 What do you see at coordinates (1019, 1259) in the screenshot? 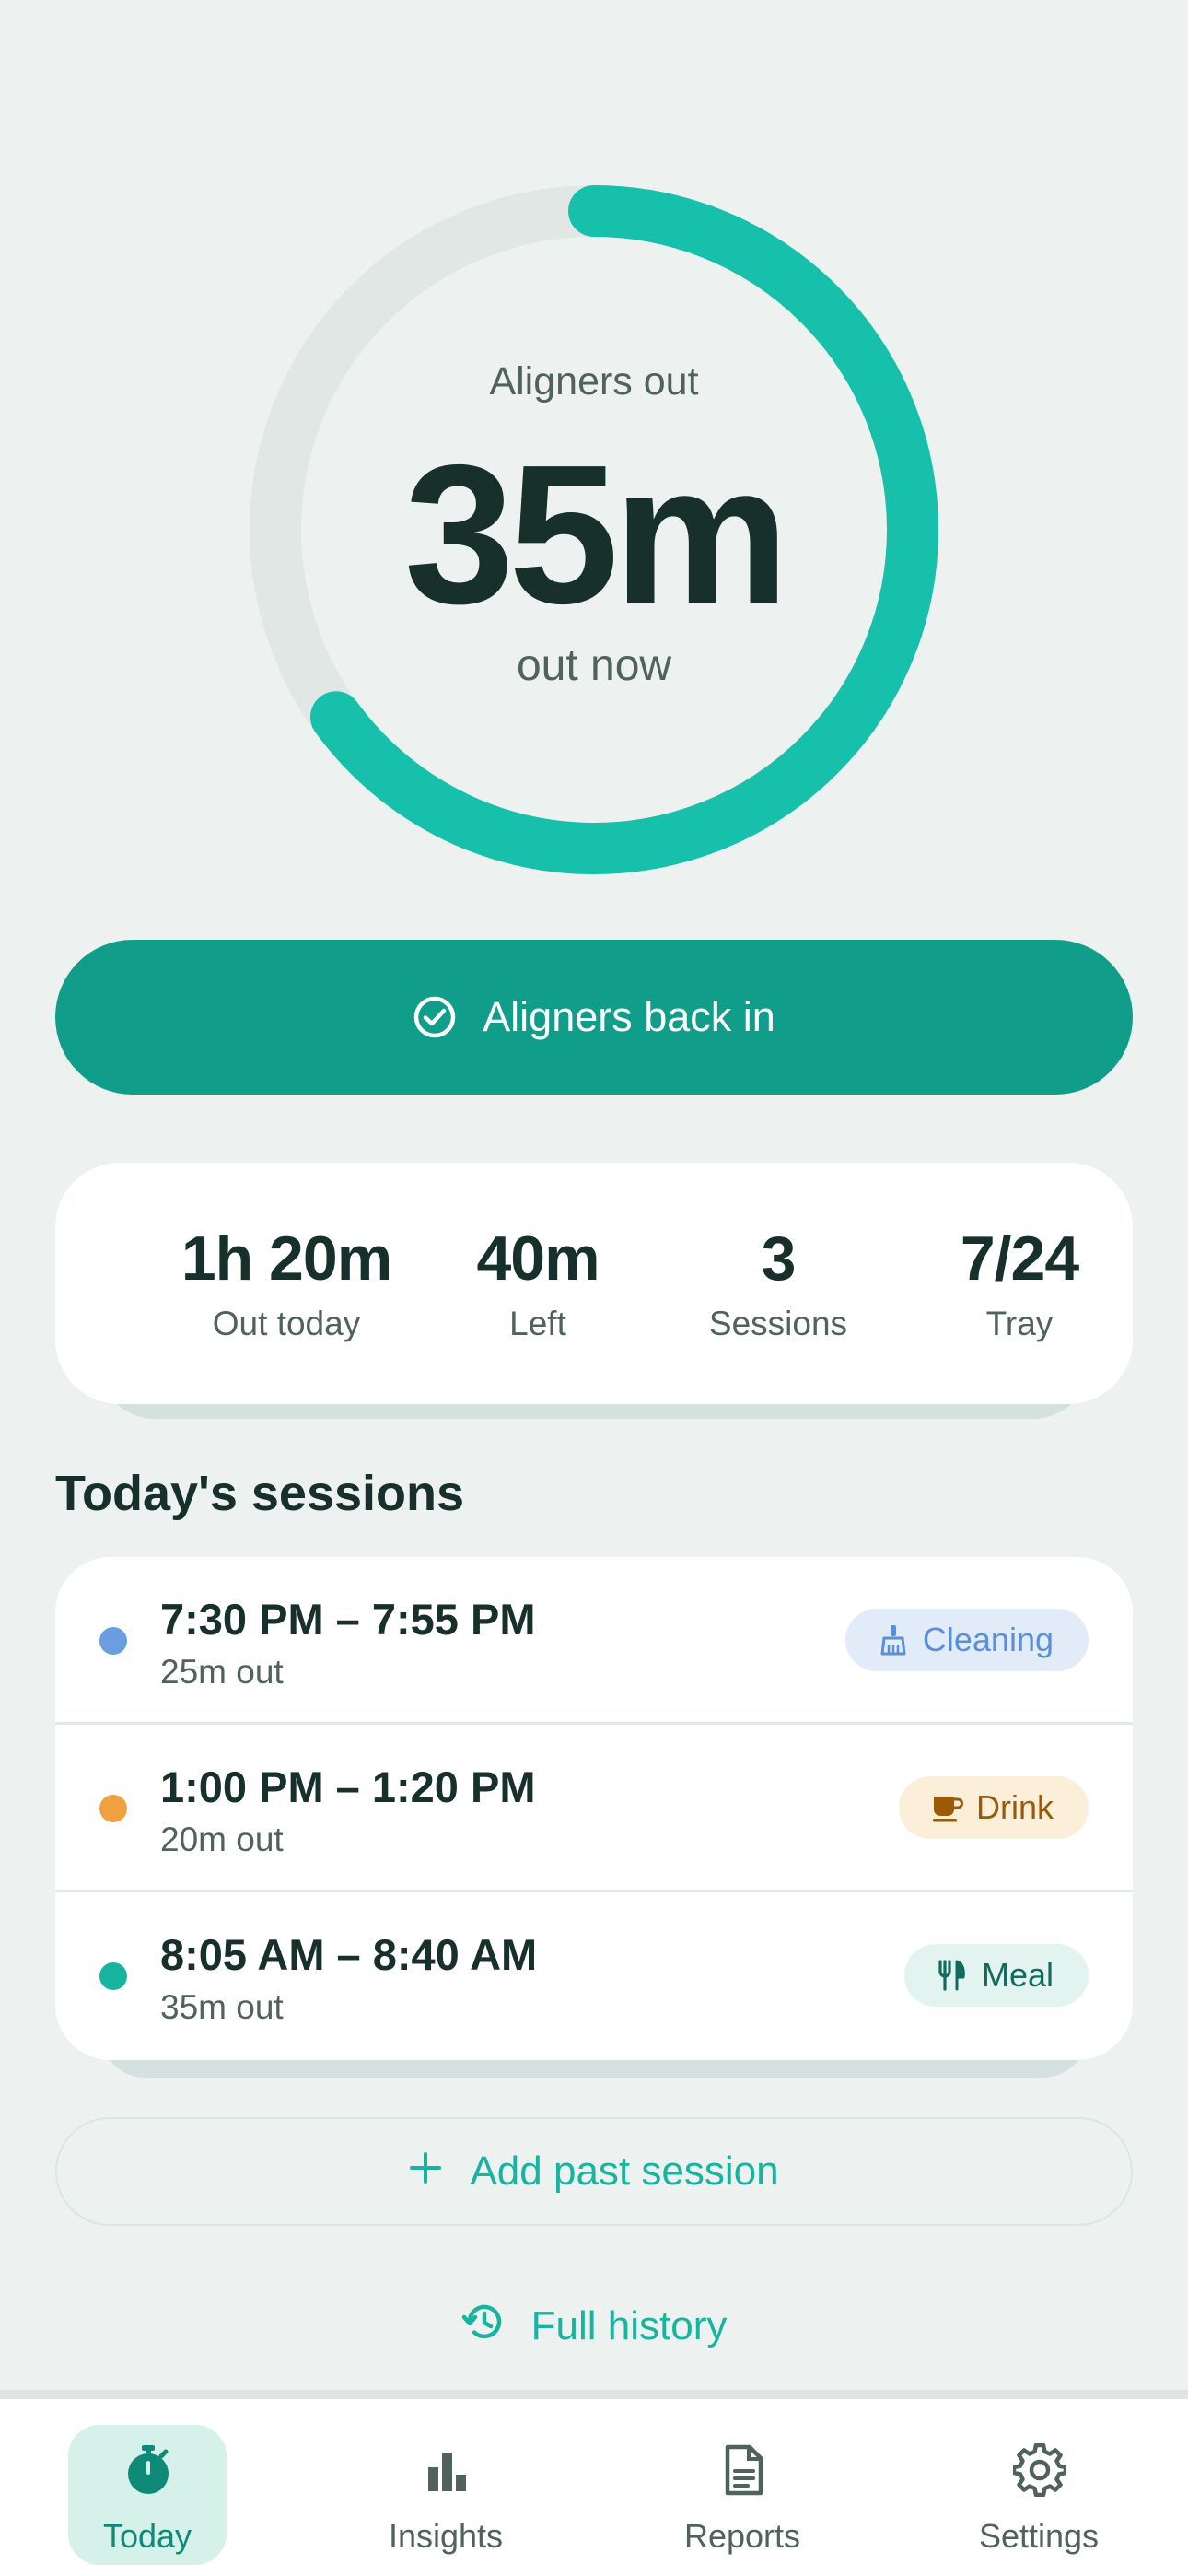
I see `stat-value: 7/24` at bounding box center [1019, 1259].